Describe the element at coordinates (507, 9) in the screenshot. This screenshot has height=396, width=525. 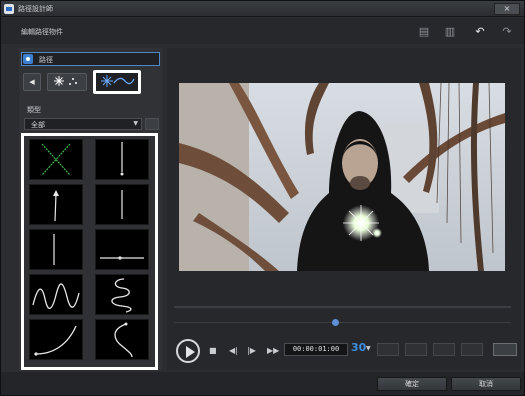
I see `close-icon: ×` at that location.